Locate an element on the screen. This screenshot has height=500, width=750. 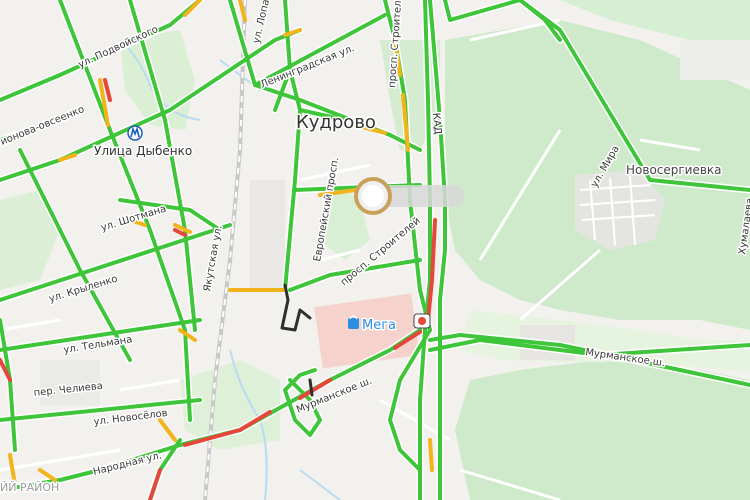
area-label-bottom-left: ЙЙ РАЙОН is located at coordinates (29, 487).